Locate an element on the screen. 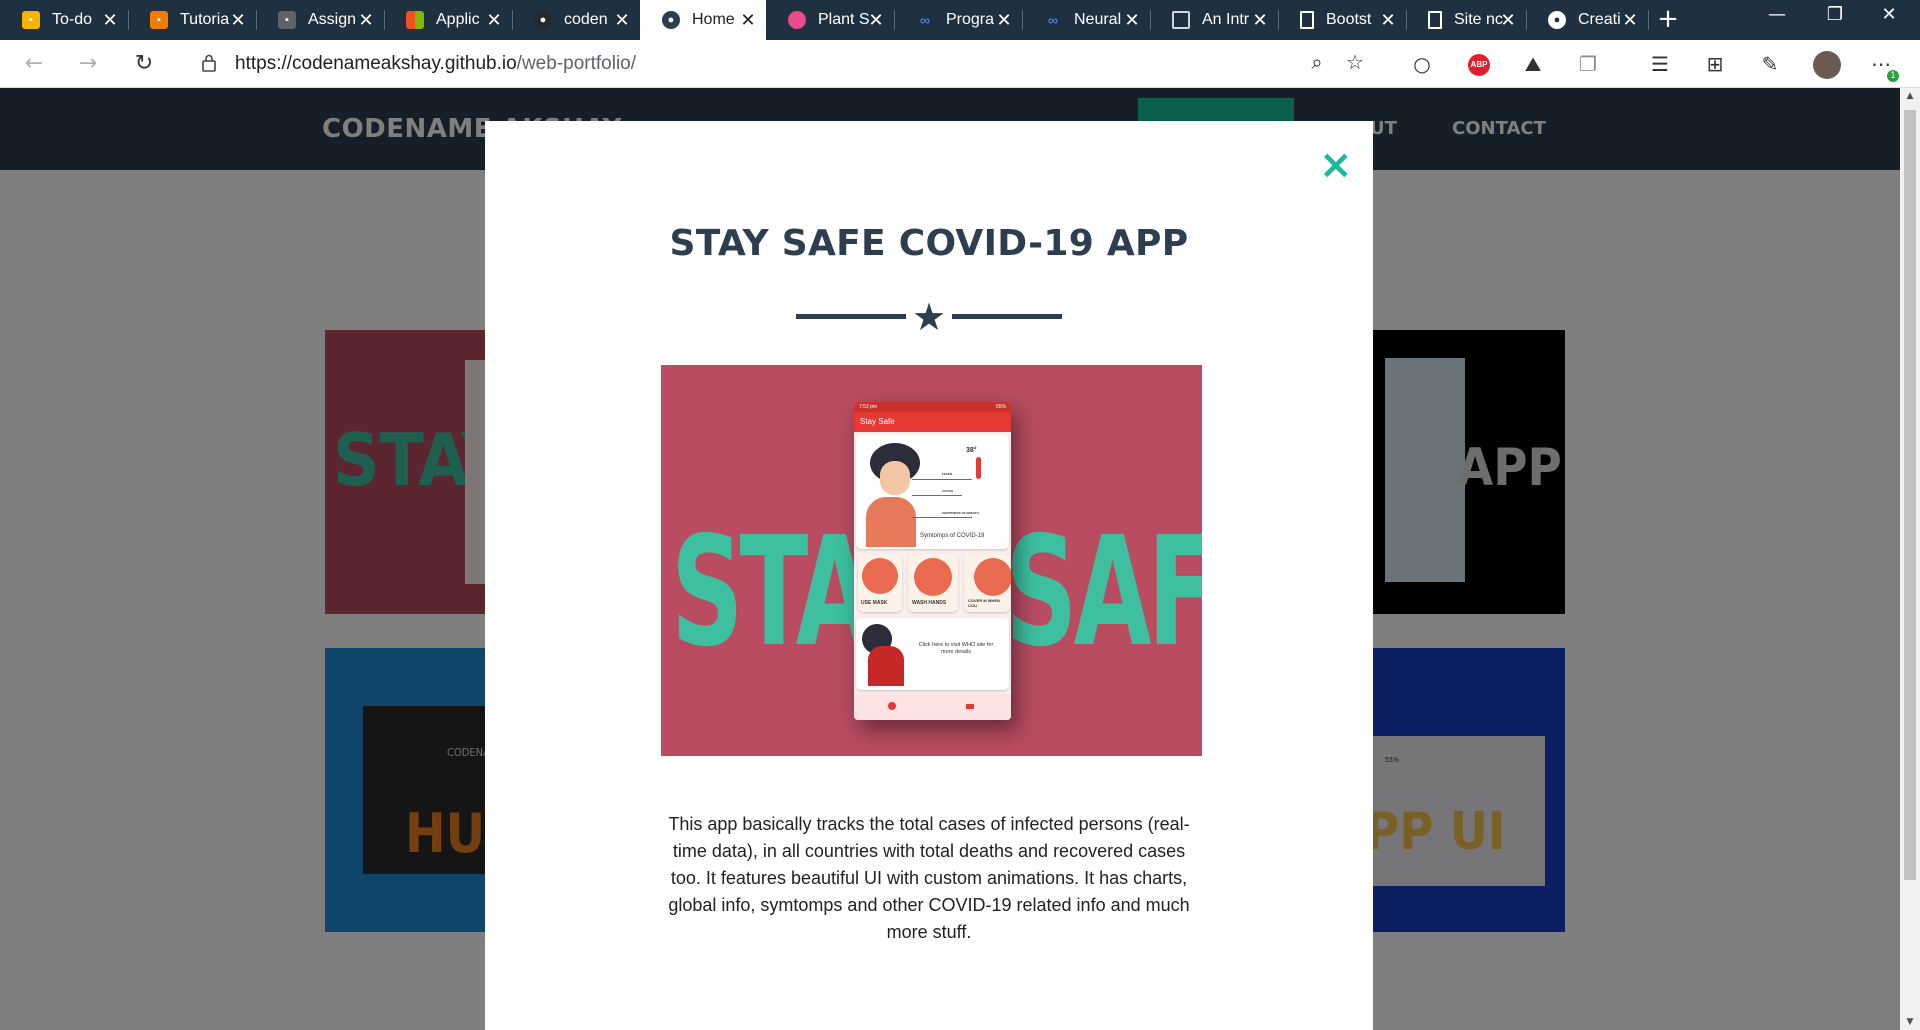  tile-label: COVER M WHEN COU is located at coordinates (984, 603).